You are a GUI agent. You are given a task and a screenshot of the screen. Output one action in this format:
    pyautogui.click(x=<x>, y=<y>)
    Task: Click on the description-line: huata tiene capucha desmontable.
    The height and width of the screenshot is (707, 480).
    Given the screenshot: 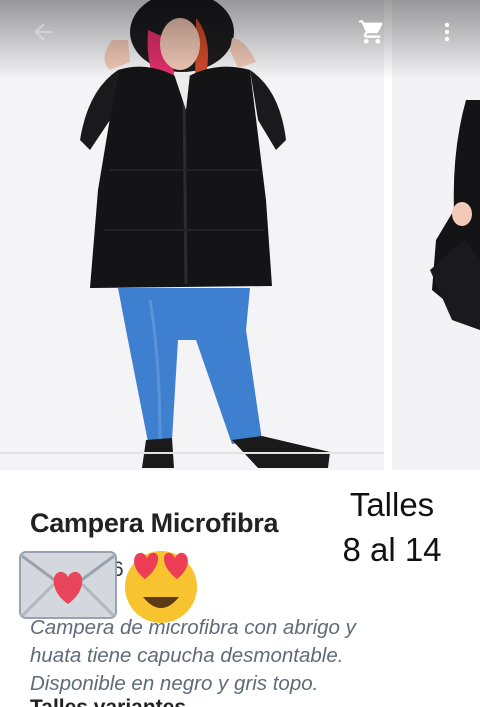 What is the action you would take?
    pyautogui.click(x=187, y=655)
    